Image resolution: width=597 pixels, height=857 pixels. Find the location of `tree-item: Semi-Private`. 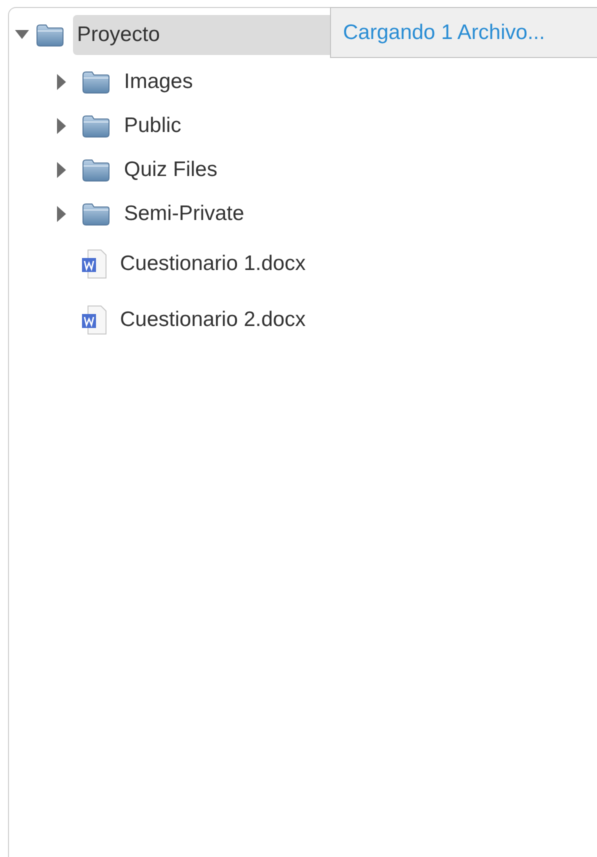

tree-item: Semi-Private is located at coordinates (184, 214).